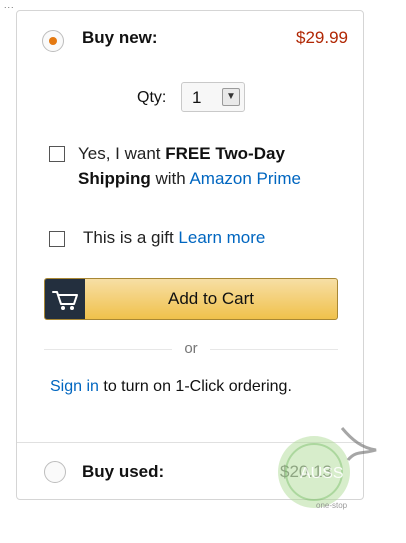 This screenshot has height=543, width=406. I want to click on buy-new-radio, so click(53, 41).